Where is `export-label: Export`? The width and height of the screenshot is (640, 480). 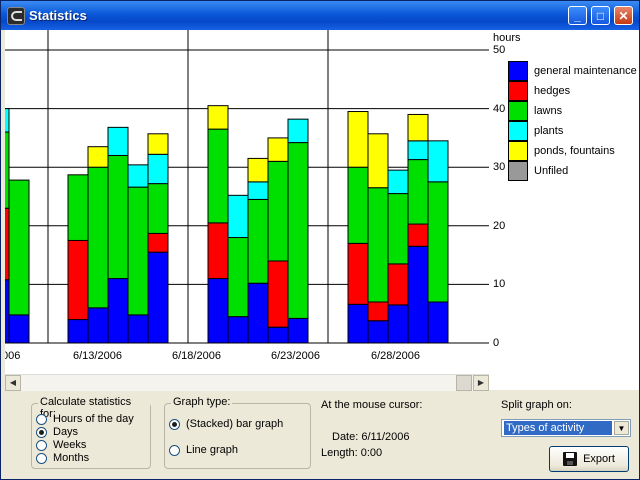
export-label: Export is located at coordinates (599, 459).